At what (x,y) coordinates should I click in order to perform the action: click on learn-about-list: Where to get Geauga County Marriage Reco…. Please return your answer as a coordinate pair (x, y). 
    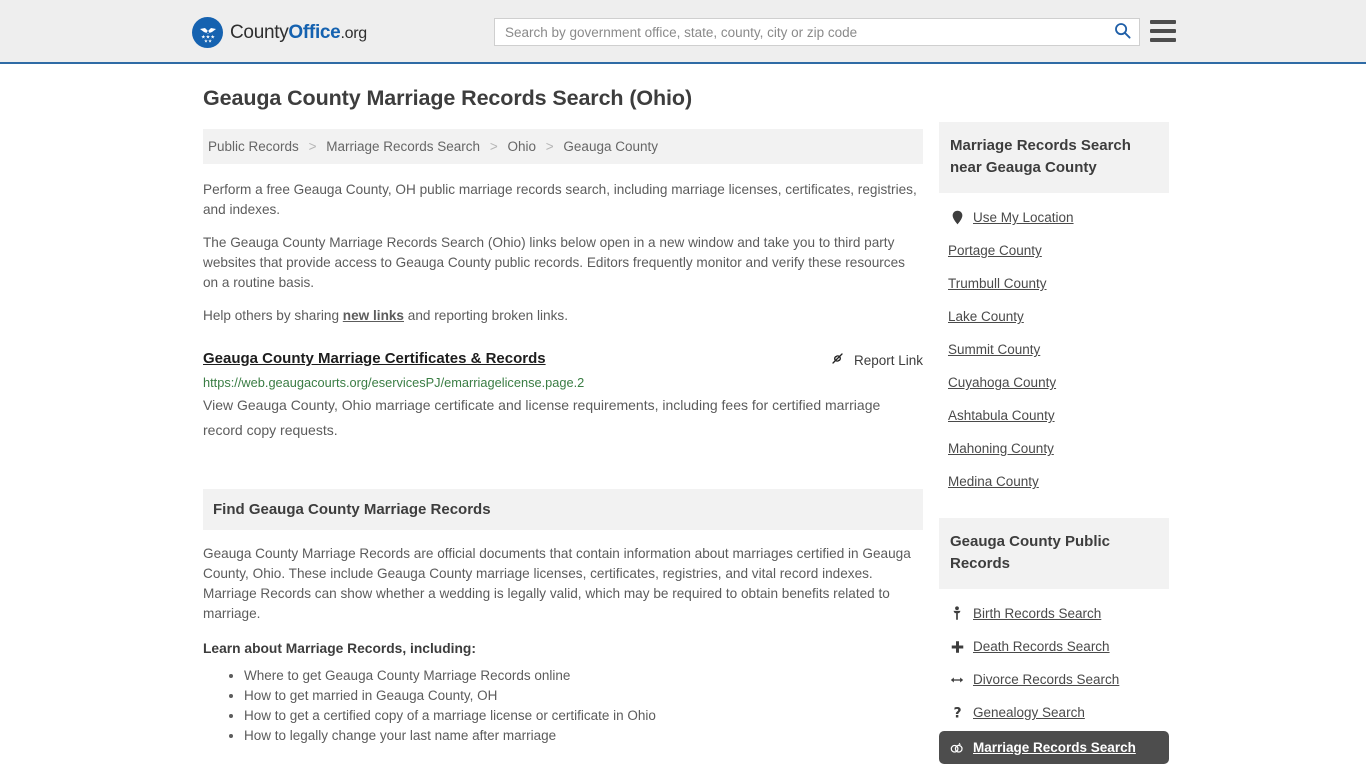
    Looking at the image, I should click on (563, 706).